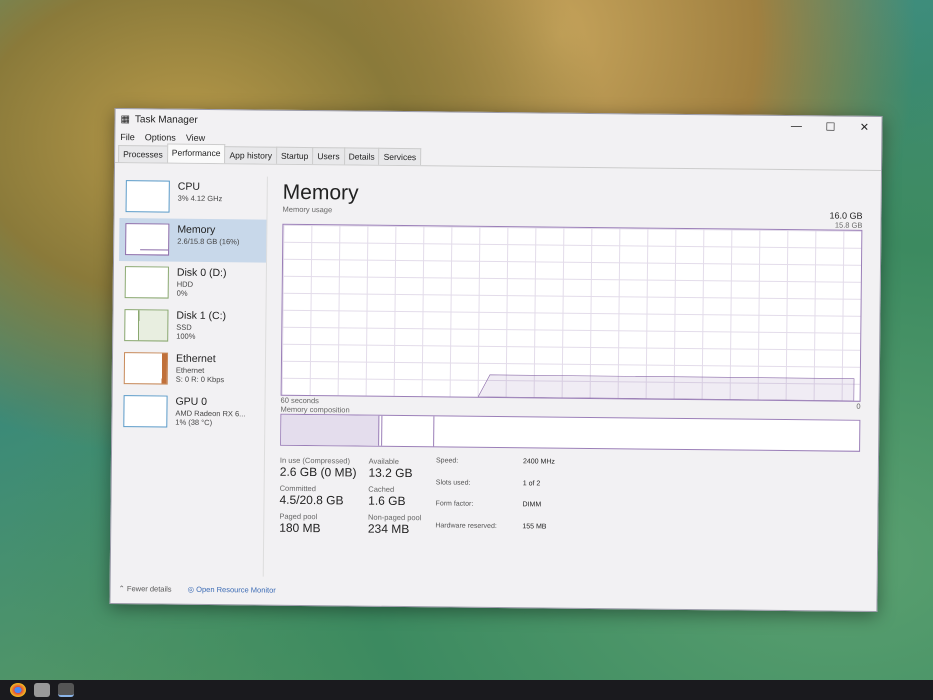 The width and height of the screenshot is (933, 700). What do you see at coordinates (864, 126) in the screenshot?
I see `close-button: ✕` at bounding box center [864, 126].